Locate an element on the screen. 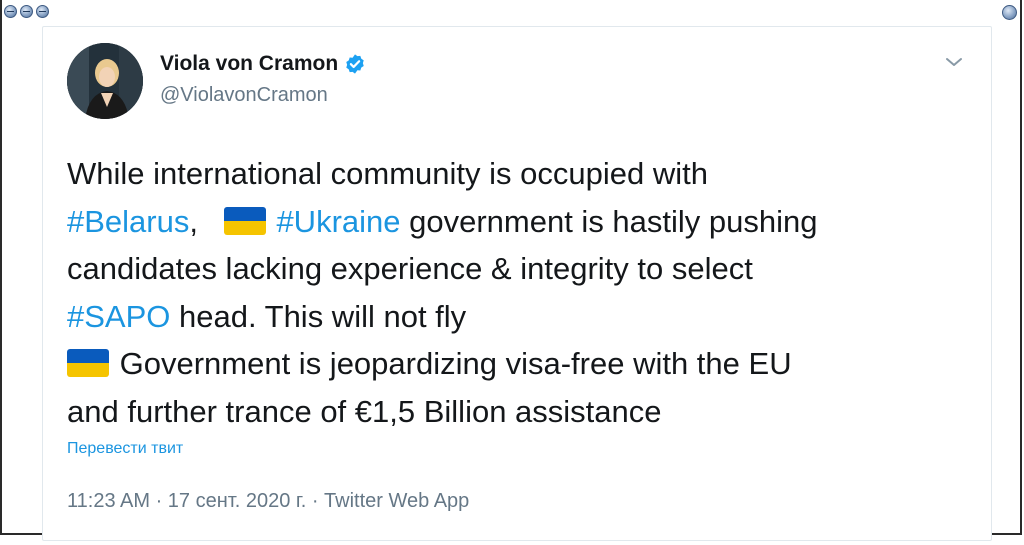 This screenshot has height=545, width=1024. verified-badge-icon is located at coordinates (355, 64).